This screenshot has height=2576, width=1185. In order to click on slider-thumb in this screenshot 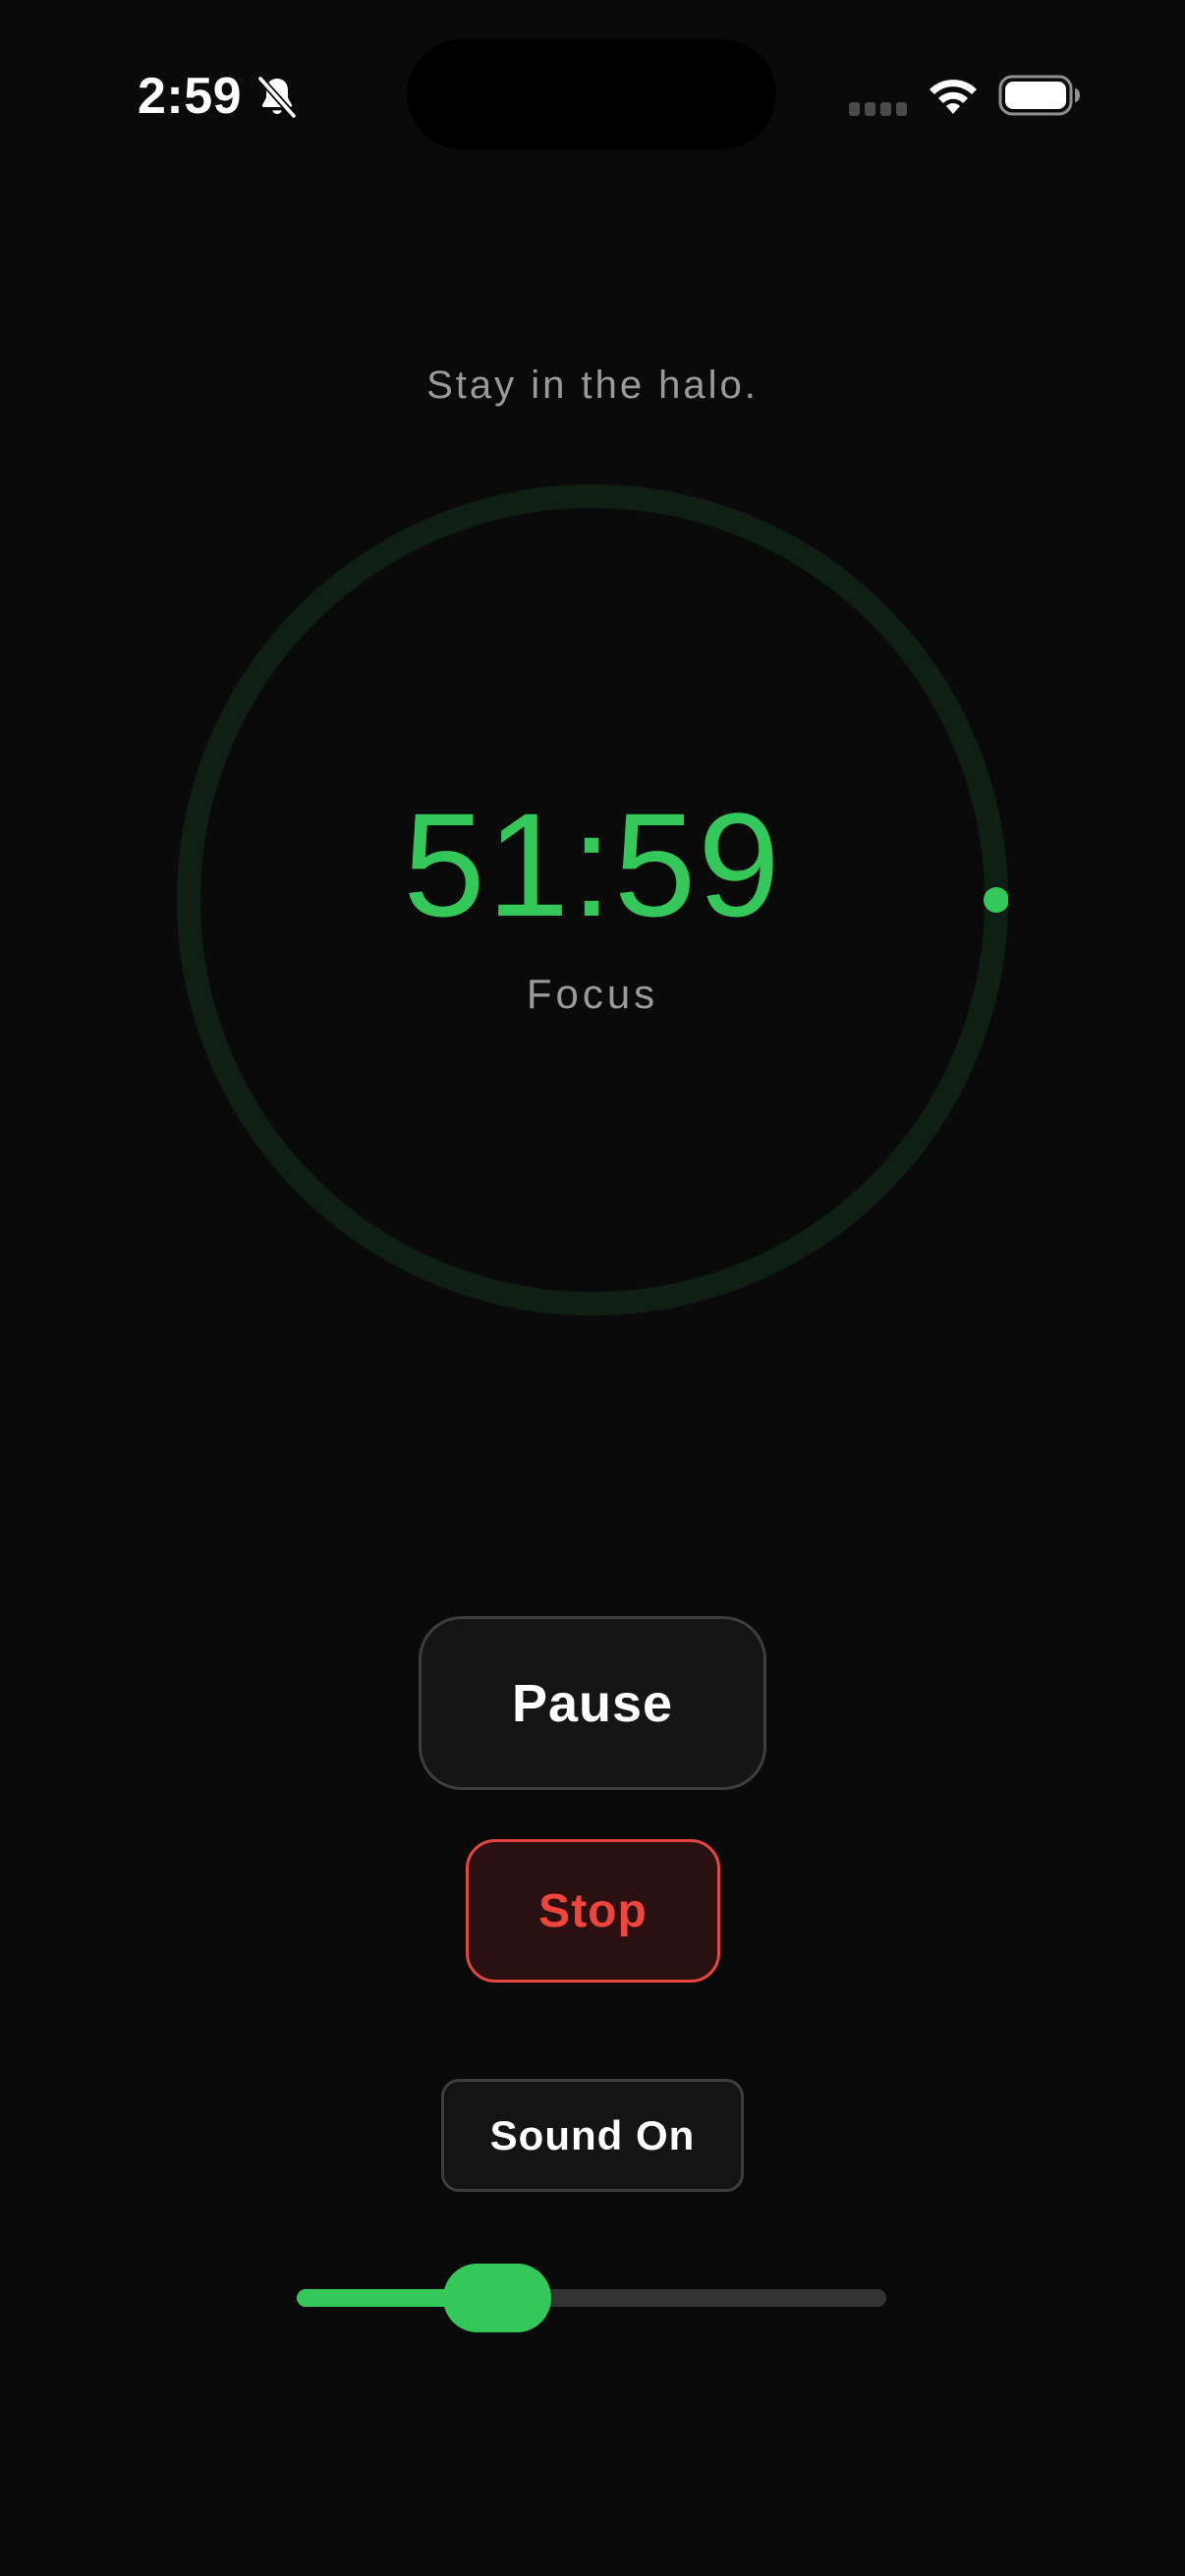, I will do `click(497, 2298)`.